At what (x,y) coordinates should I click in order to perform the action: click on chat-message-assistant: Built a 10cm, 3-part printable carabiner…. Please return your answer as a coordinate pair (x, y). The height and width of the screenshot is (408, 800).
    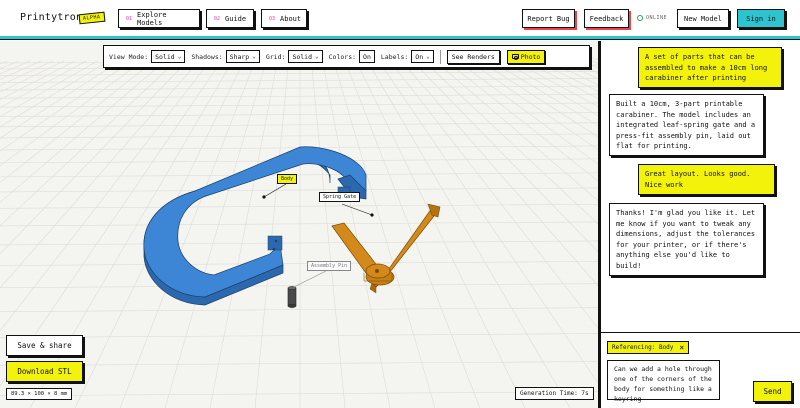
    Looking at the image, I should click on (686, 125).